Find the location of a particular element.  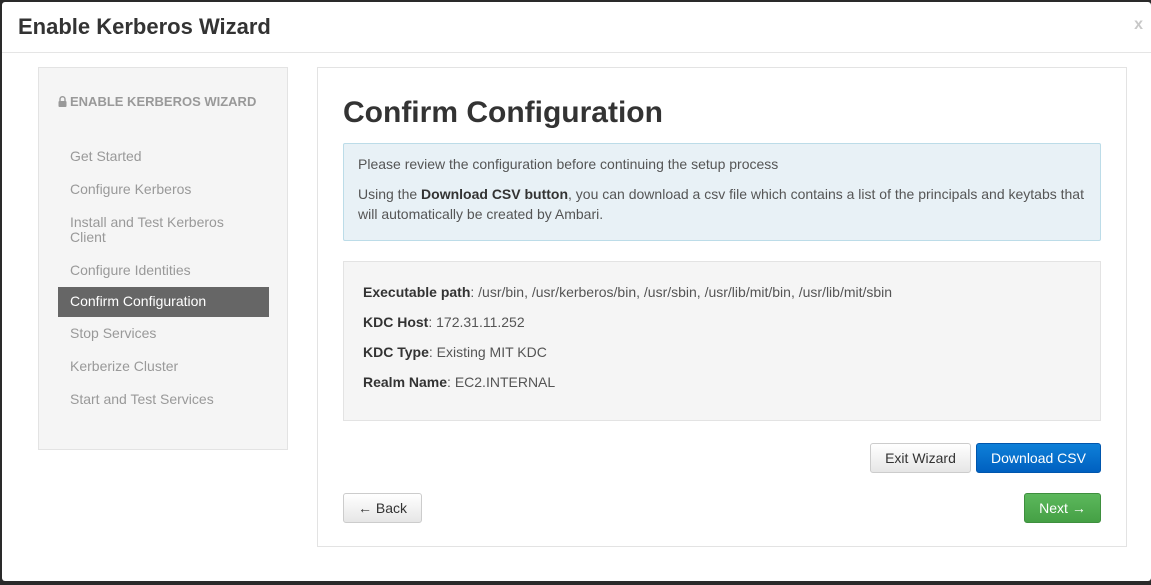

detail-kdc-type: KDC Type: Existing MIT KDC is located at coordinates (722, 352).